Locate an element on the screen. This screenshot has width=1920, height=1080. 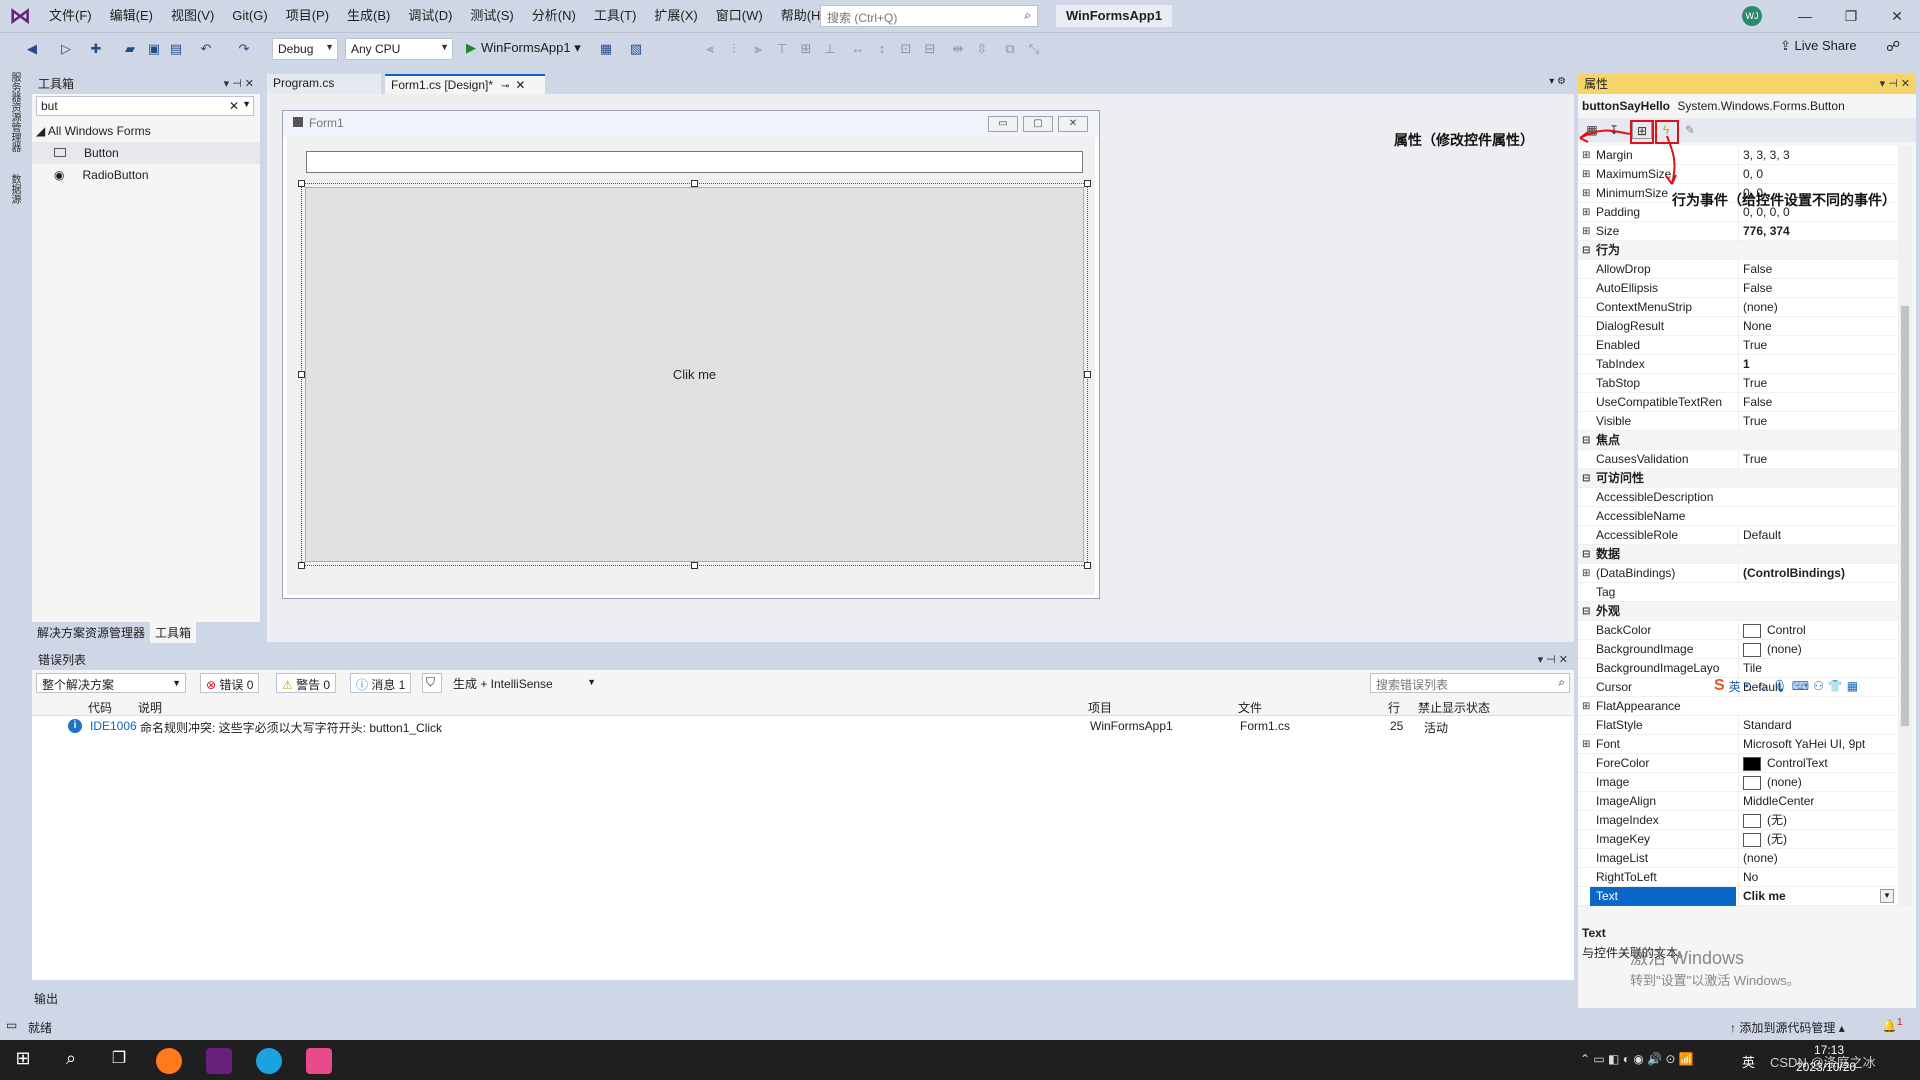
property-row: ⊞ (DataBindings) (ControlBindings) is located at coordinates (1738, 573).